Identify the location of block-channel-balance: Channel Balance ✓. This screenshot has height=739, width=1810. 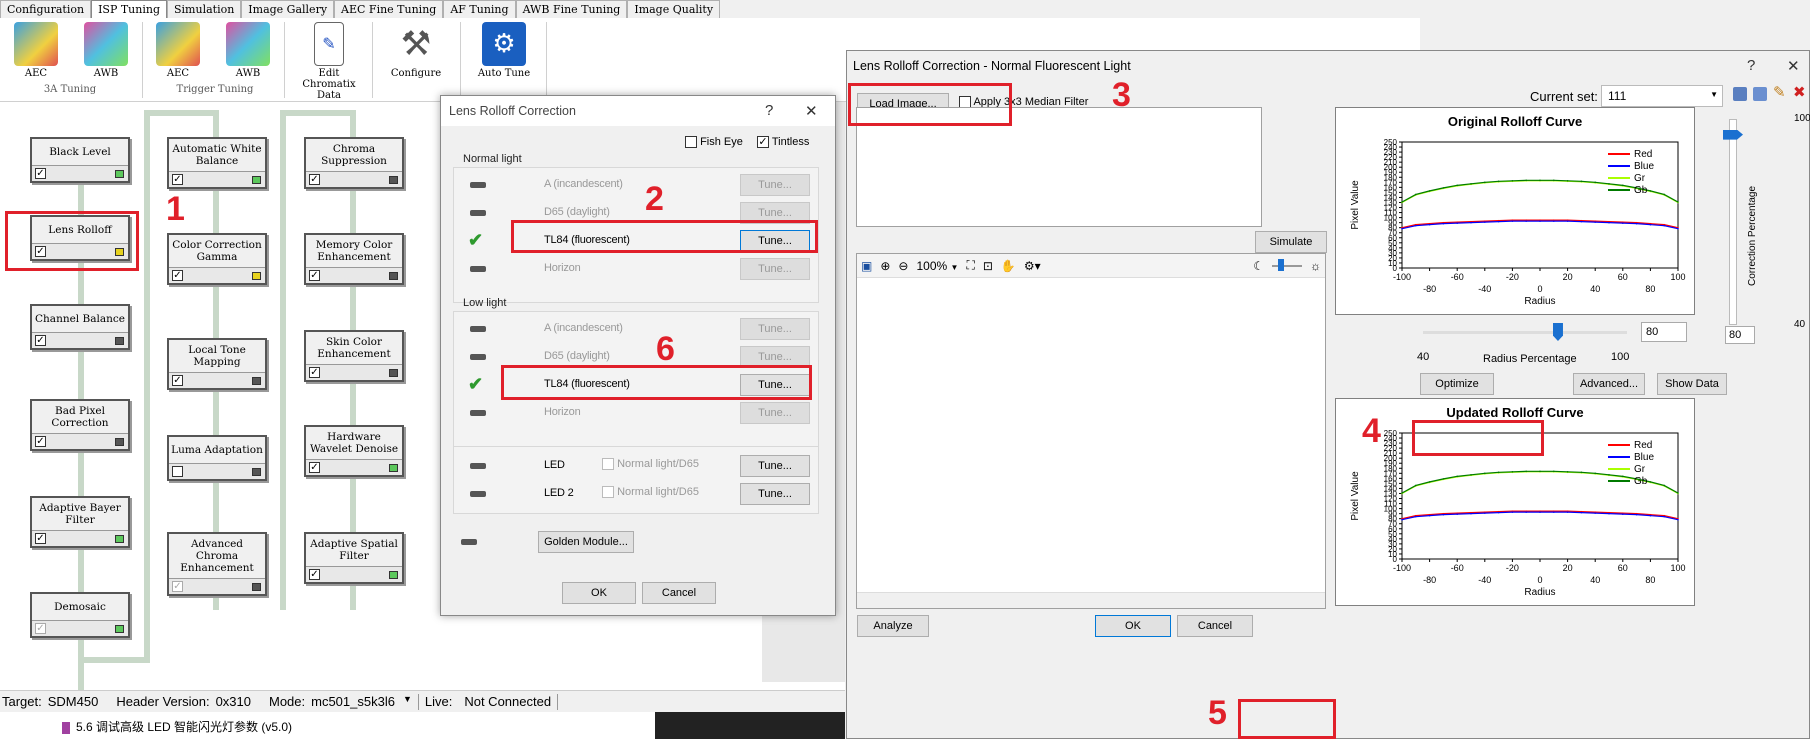
(80, 327).